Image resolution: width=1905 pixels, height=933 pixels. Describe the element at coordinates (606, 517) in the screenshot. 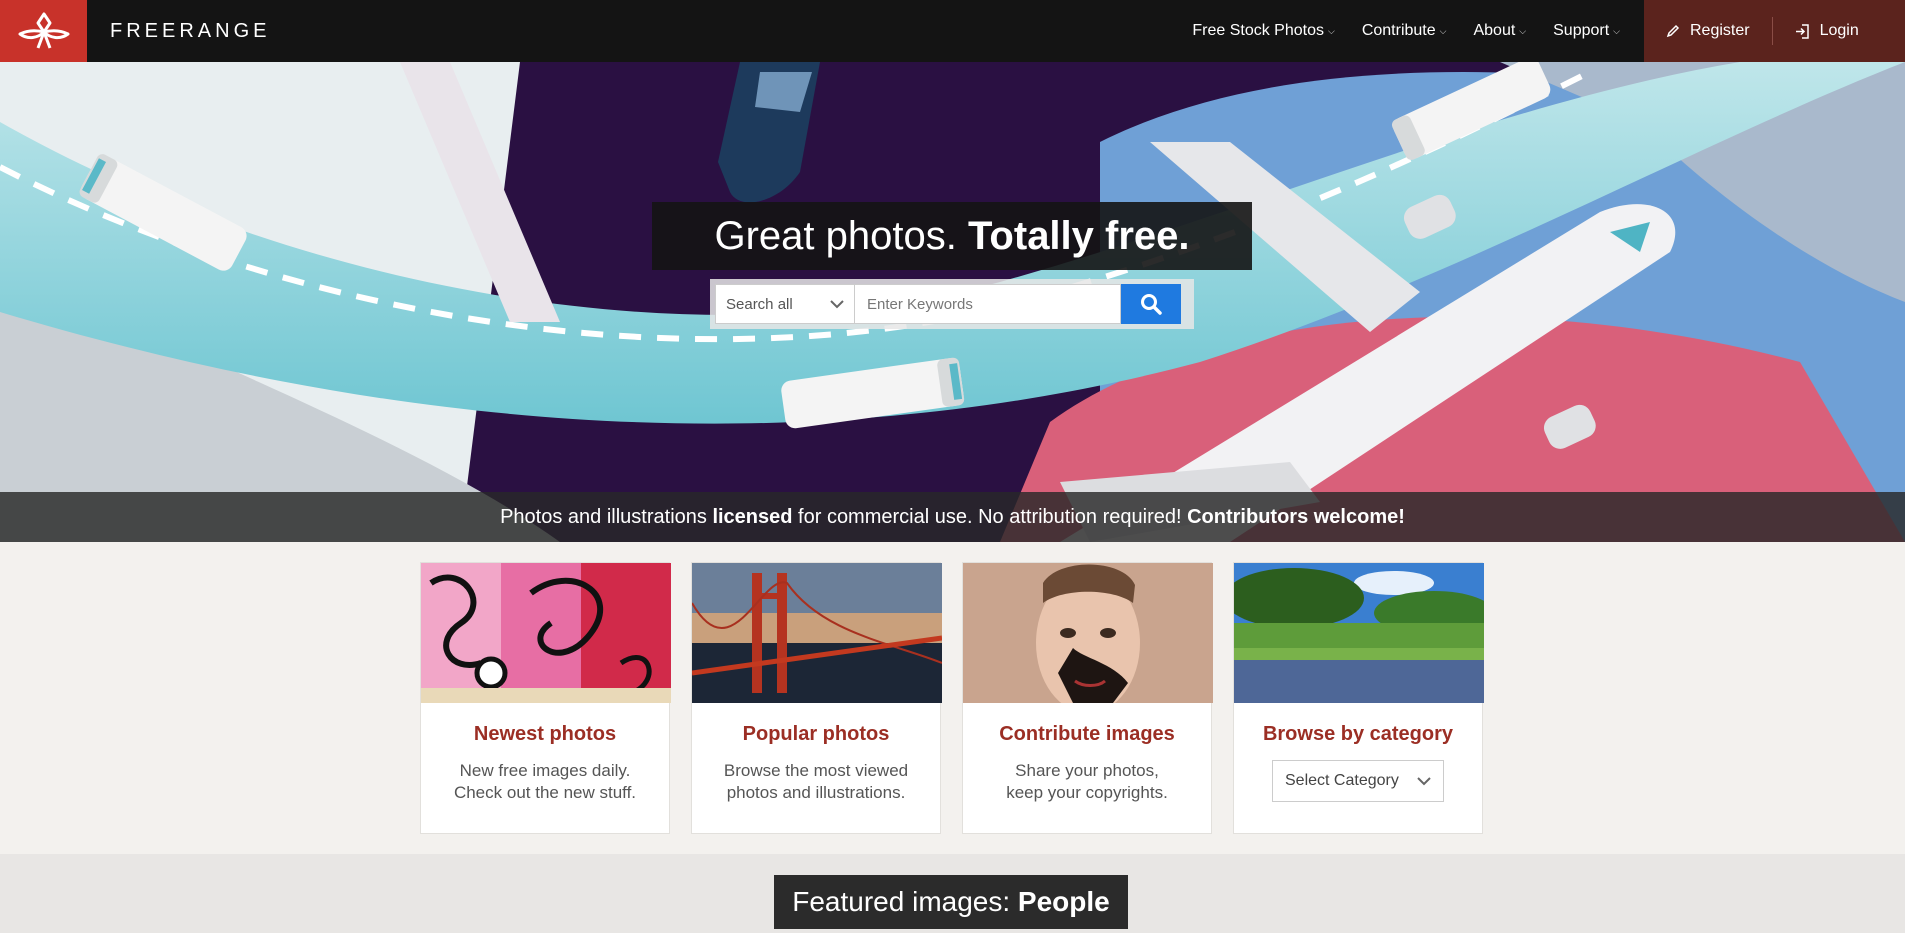

I see `tagline-text: Photos and illustrations` at that location.